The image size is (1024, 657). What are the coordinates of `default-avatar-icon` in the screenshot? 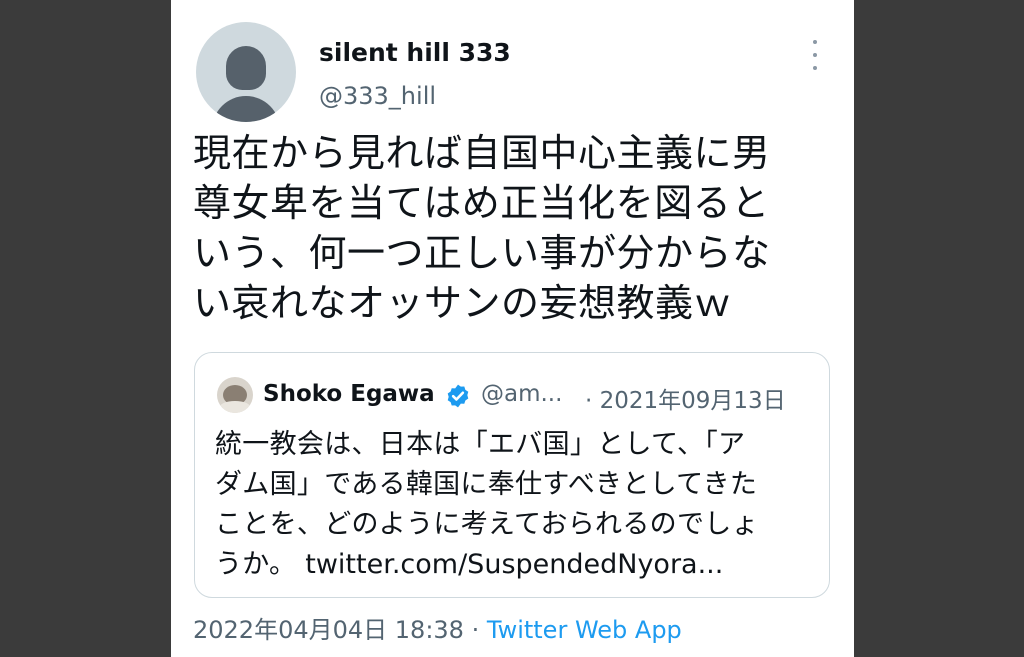 It's located at (246, 72).